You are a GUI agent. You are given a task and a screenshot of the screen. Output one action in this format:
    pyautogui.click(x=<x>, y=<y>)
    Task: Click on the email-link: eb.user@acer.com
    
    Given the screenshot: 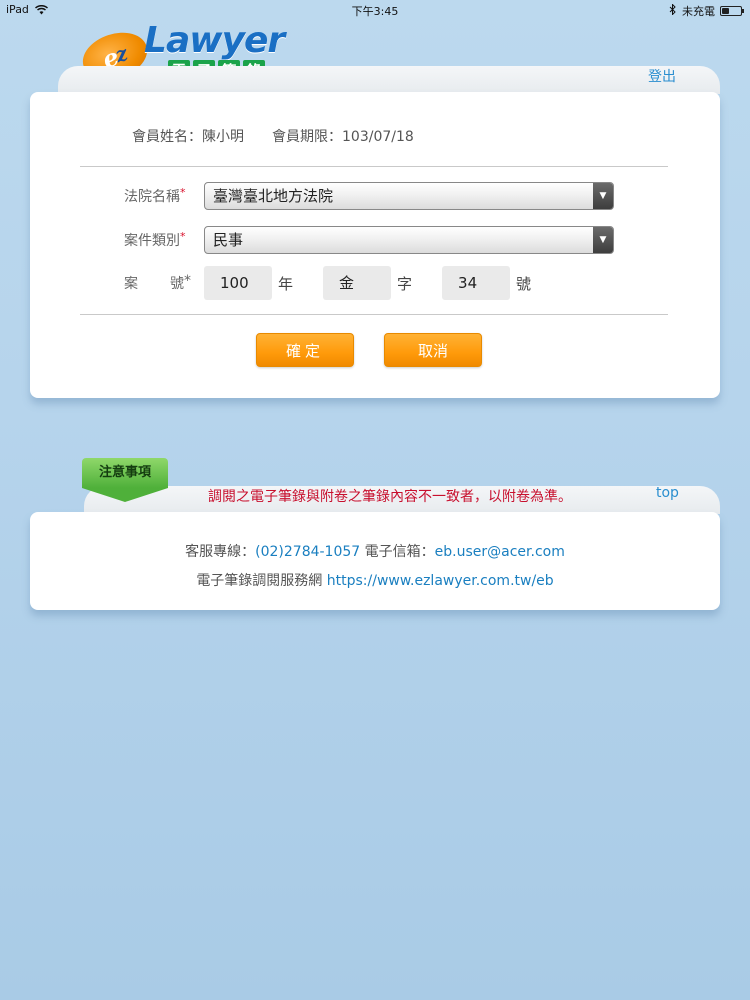 What is the action you would take?
    pyautogui.click(x=500, y=552)
    